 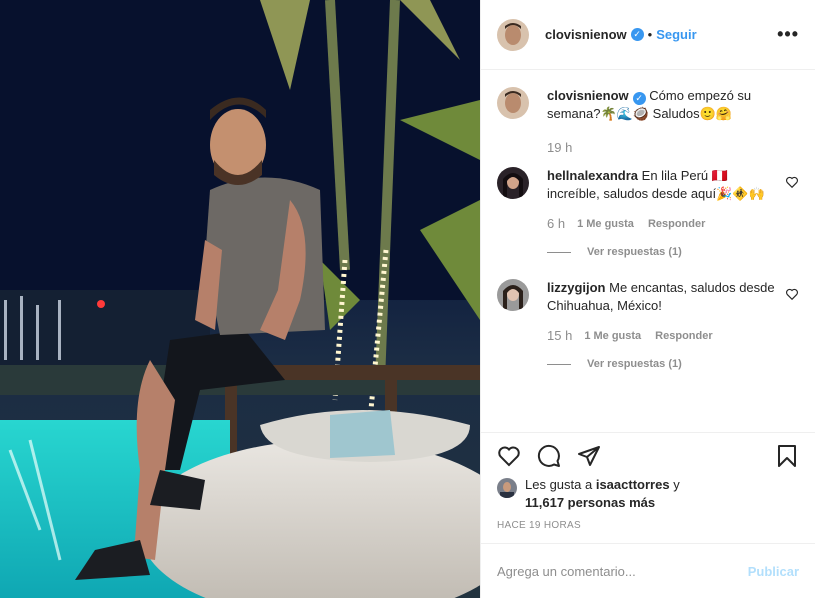 What do you see at coordinates (589, 456) in the screenshot?
I see `share-icon` at bounding box center [589, 456].